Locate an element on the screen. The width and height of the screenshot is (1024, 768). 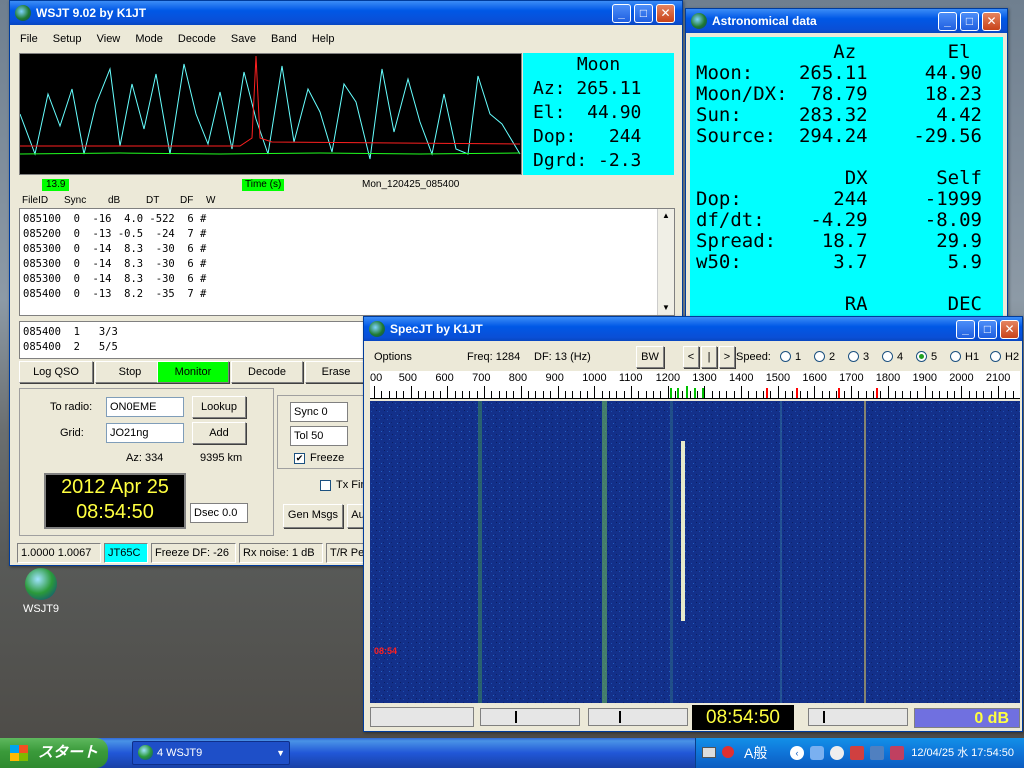
scale-marker is located at coordinates (678, 393).